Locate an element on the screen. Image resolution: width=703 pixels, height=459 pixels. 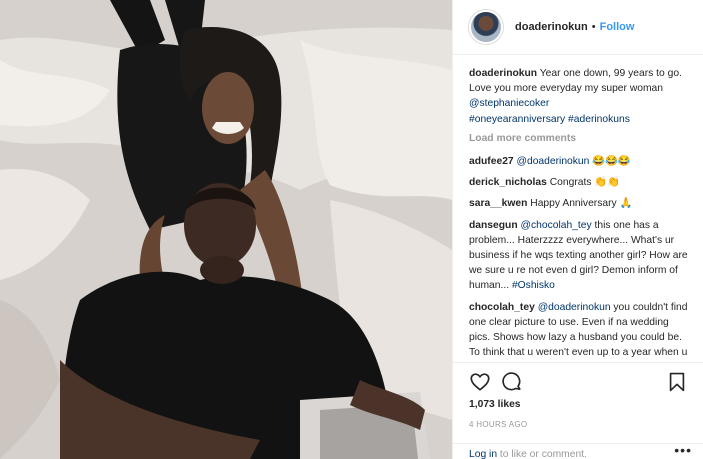
comment-text: 😂😂😂 is located at coordinates (610, 162).